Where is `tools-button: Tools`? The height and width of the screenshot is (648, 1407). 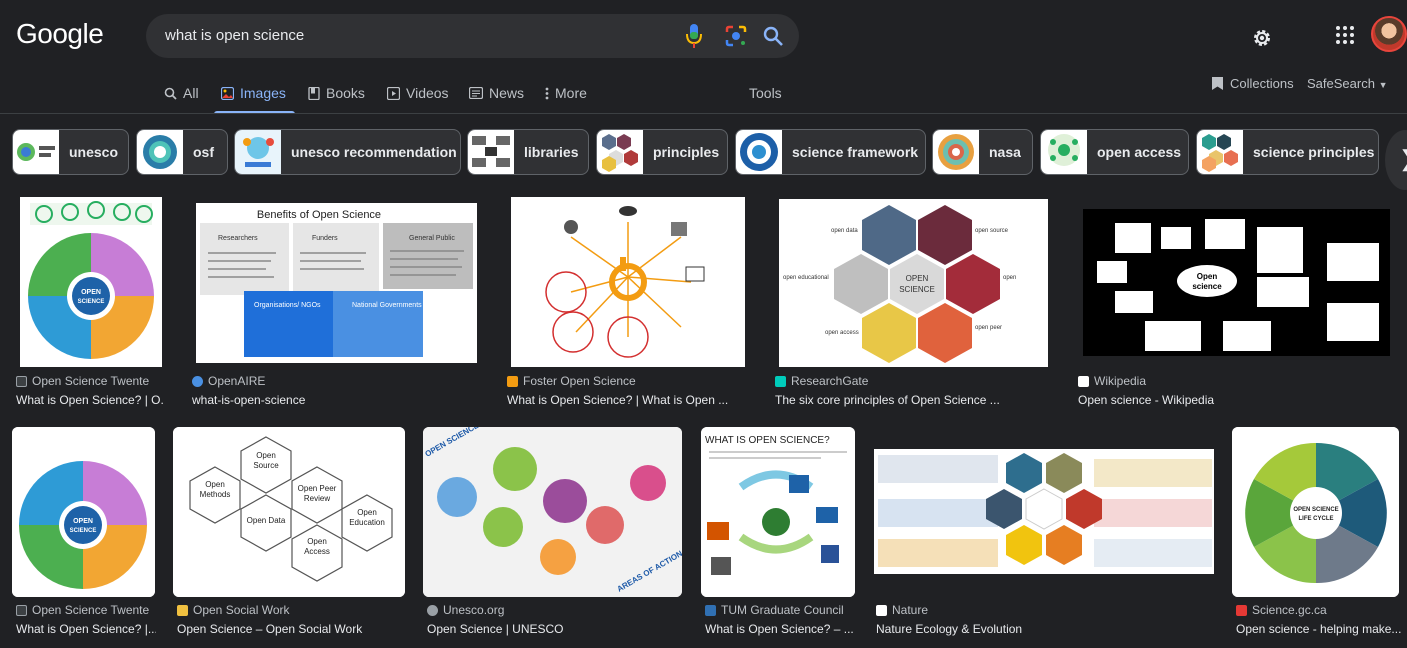 tools-button: Tools is located at coordinates (765, 93).